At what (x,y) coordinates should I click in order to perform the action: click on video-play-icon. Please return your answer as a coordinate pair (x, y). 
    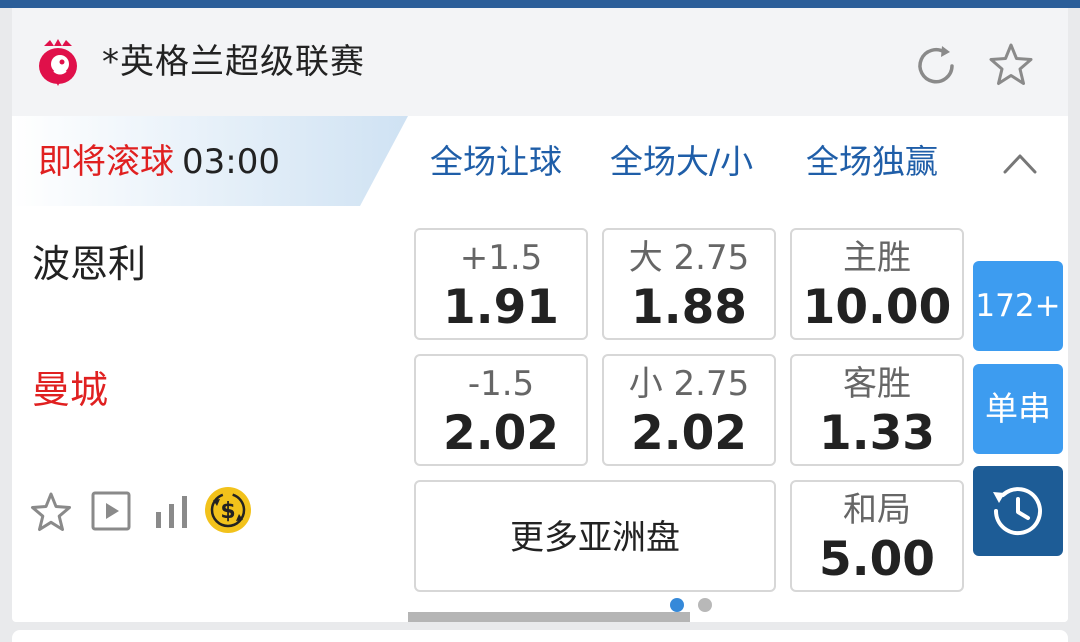
    Looking at the image, I should click on (111, 511).